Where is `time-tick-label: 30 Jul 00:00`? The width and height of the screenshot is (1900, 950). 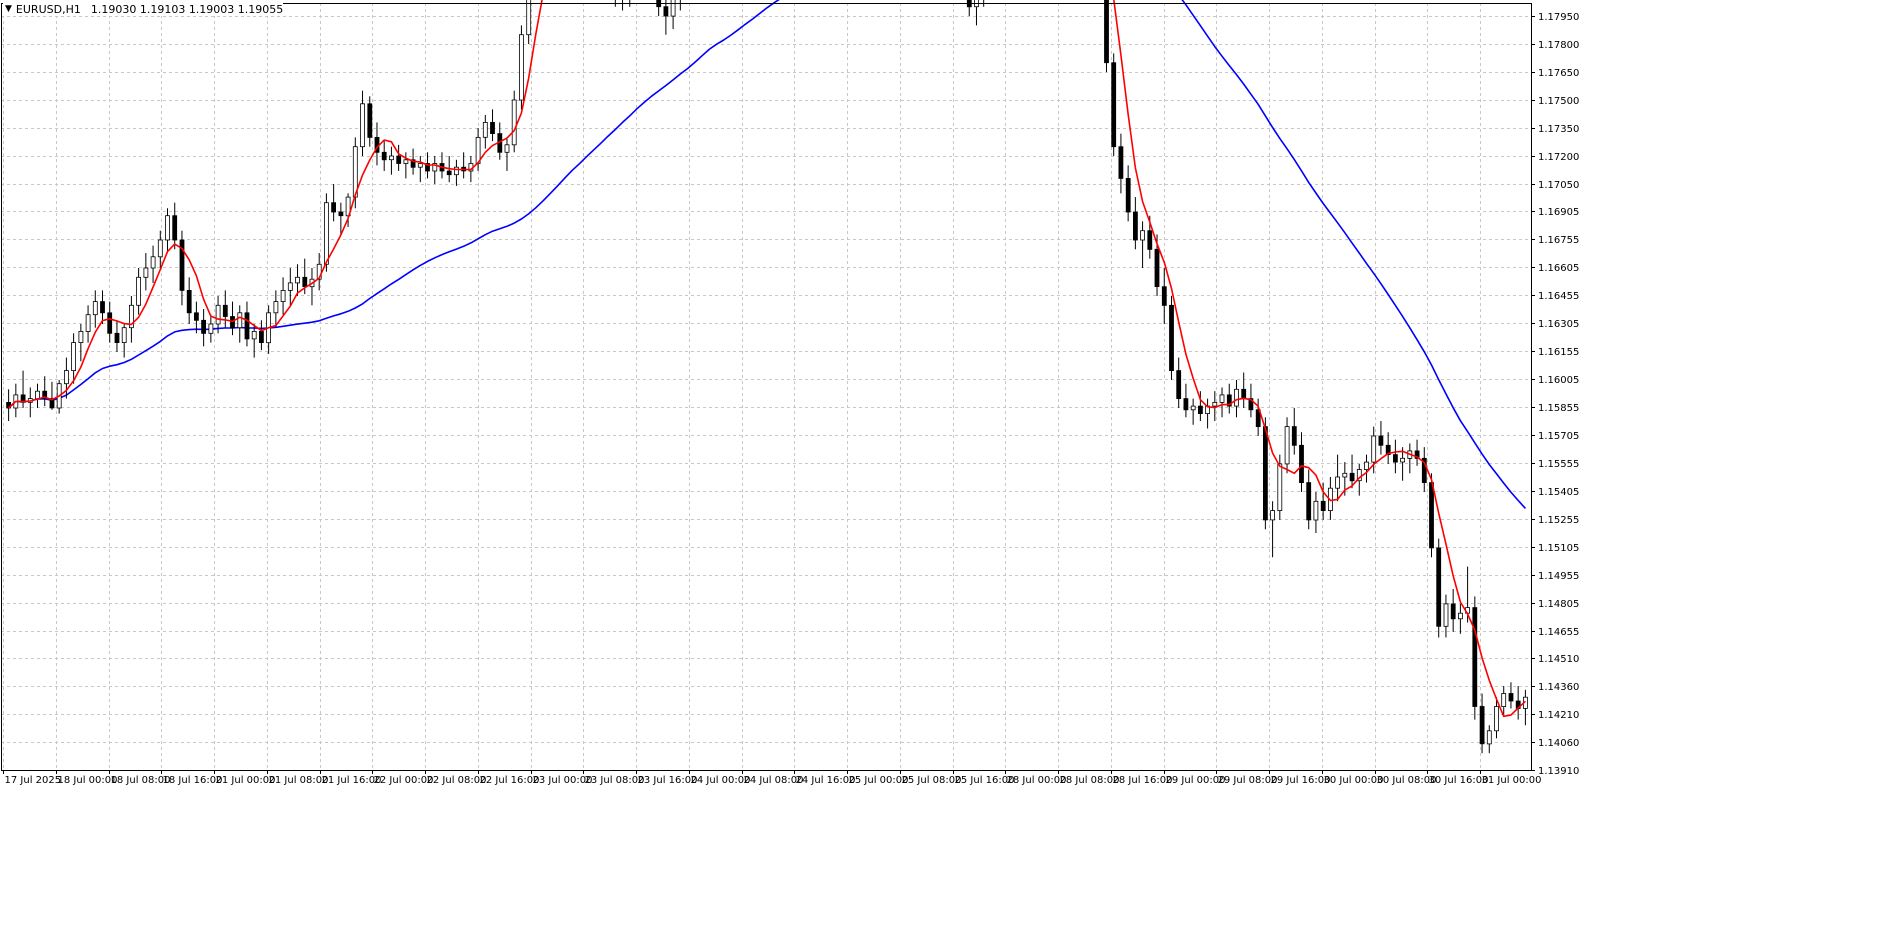
time-tick-label: 30 Jul 00:00 is located at coordinates (1354, 780).